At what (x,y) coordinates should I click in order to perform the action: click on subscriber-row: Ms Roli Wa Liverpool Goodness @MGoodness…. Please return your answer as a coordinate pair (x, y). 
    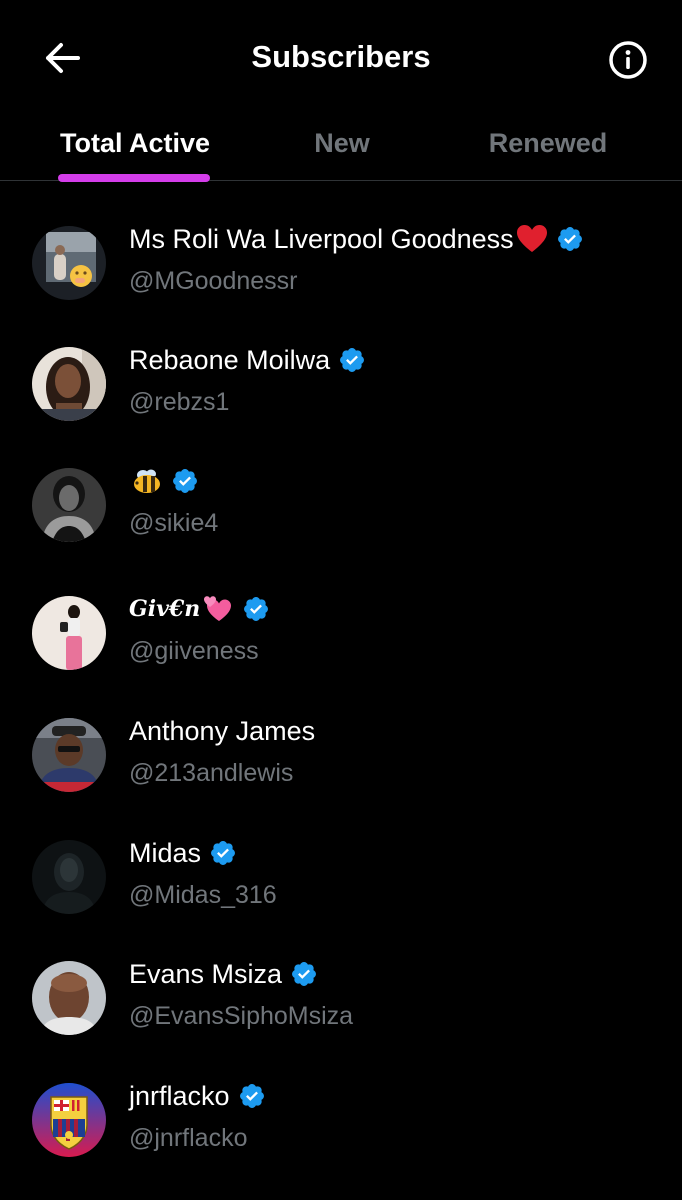
    Looking at the image, I should click on (341, 256).